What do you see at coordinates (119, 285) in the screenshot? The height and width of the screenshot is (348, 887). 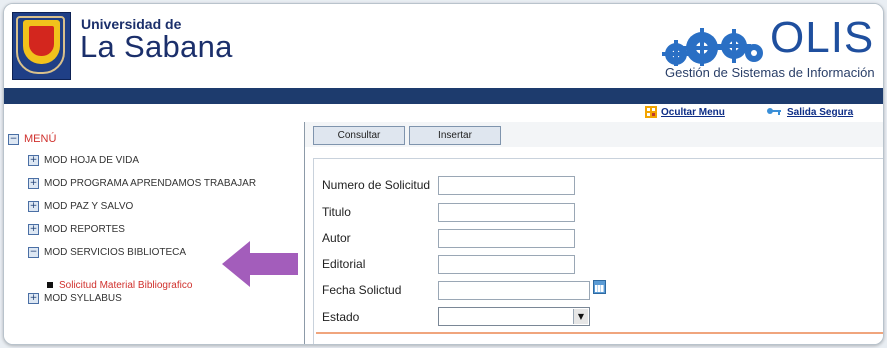 I see `sidebar-subitem-solicitud-material: Solicitud Material Bibliografico` at bounding box center [119, 285].